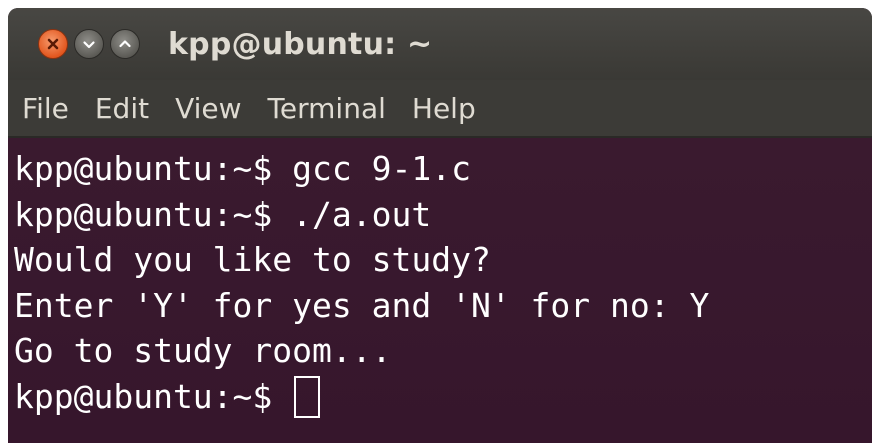  What do you see at coordinates (122, 108) in the screenshot?
I see `menu-item-edit: Edit` at bounding box center [122, 108].